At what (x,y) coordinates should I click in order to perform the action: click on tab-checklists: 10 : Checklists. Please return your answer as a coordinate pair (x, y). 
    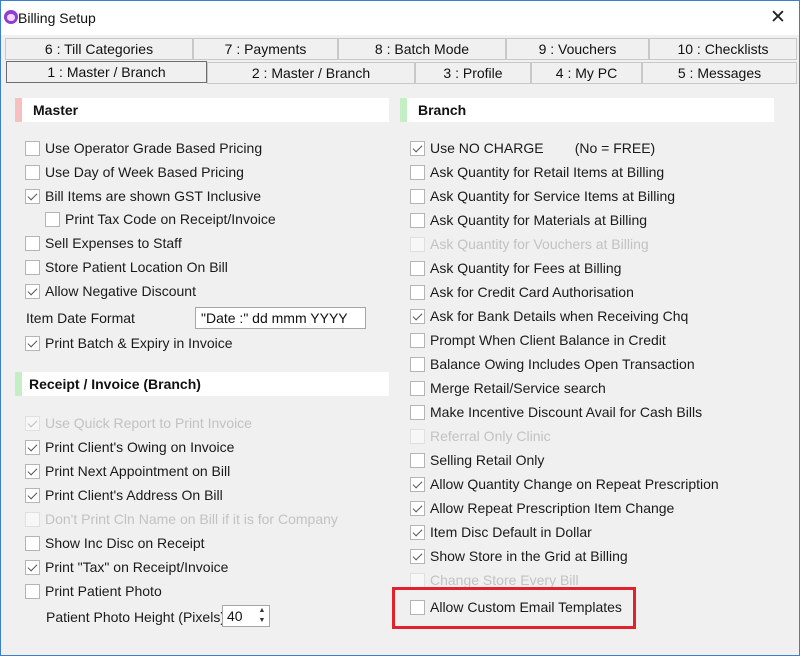
    Looking at the image, I should click on (723, 49).